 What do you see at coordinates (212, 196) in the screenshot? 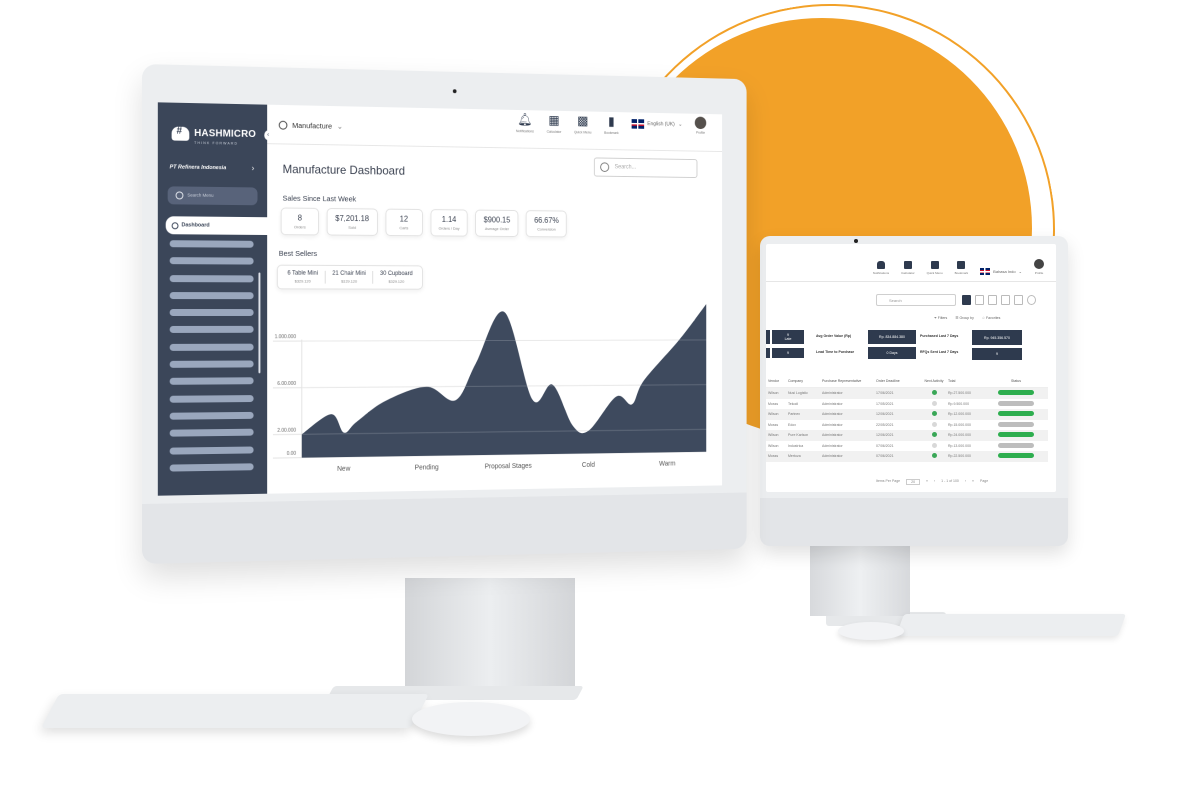
I see `search-menu-input: Search Menu` at bounding box center [212, 196].